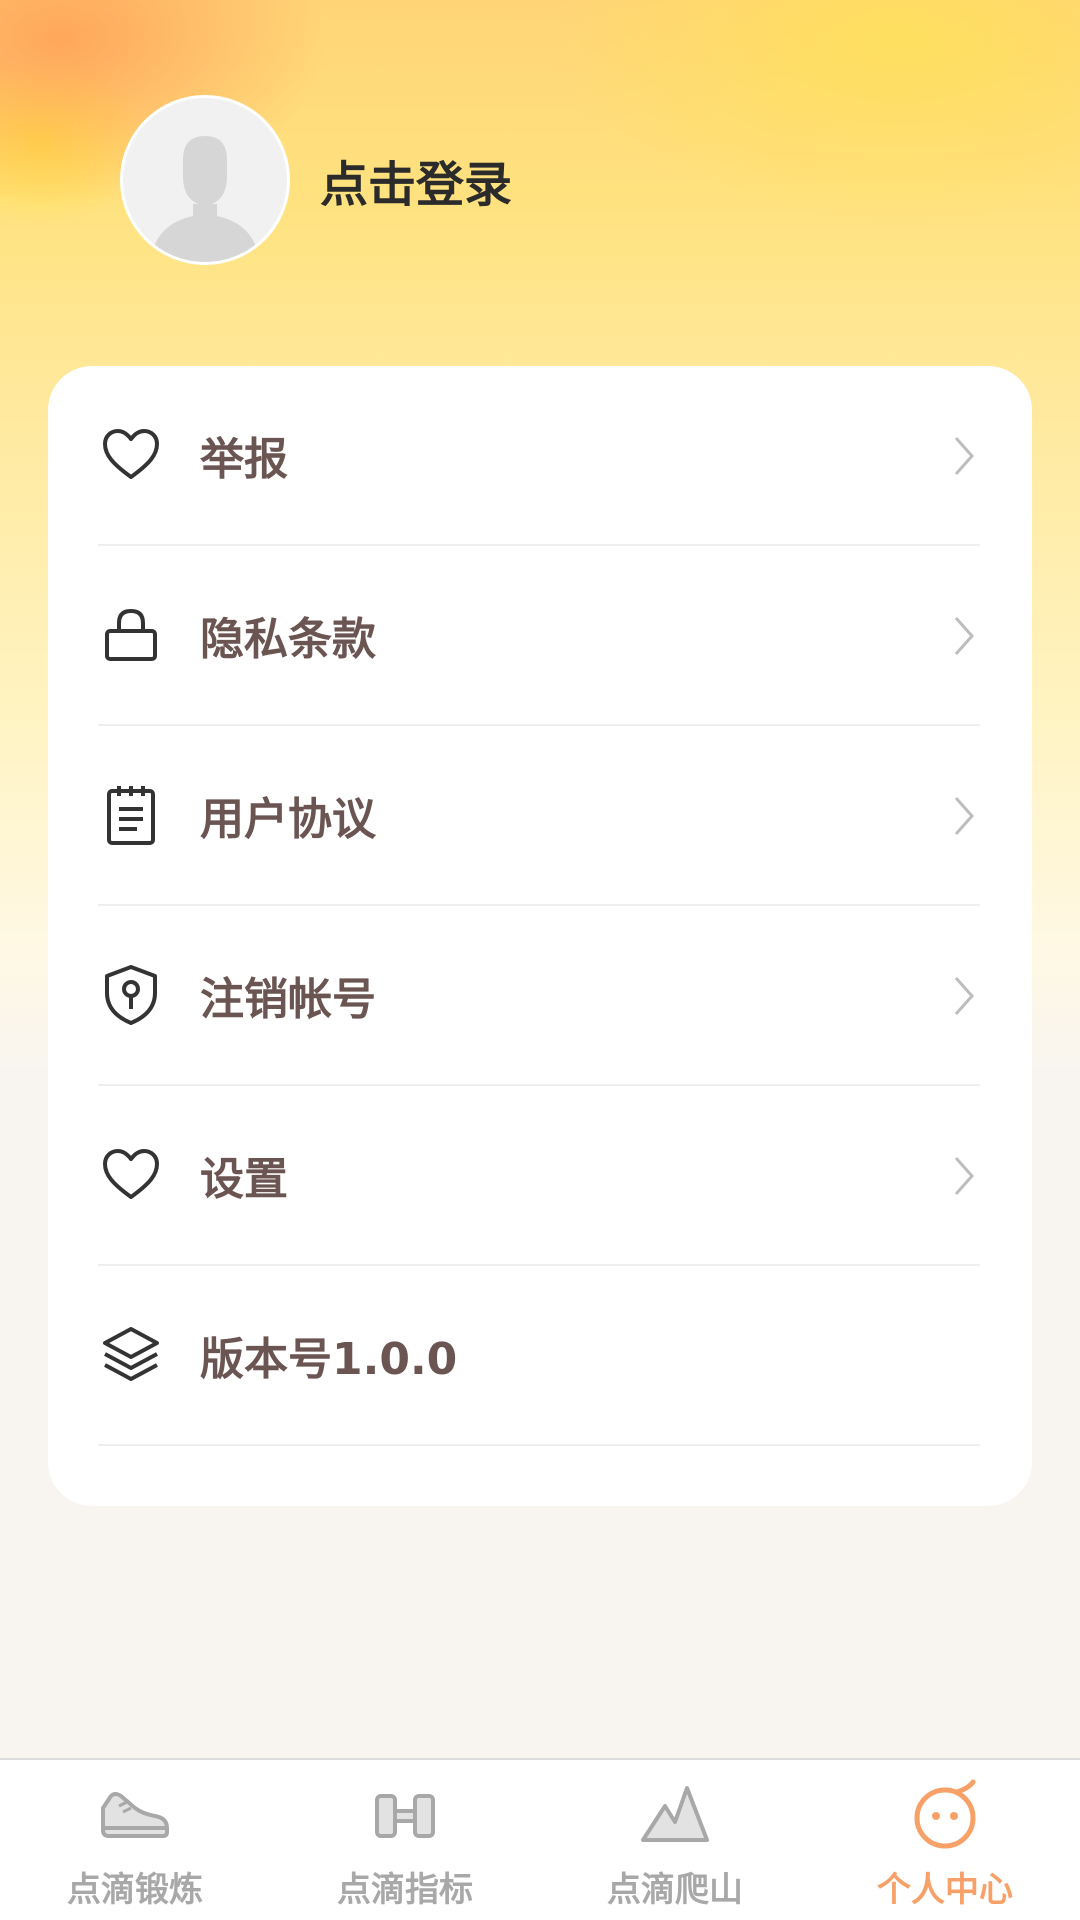 The width and height of the screenshot is (1080, 1920). I want to click on menu-item-report: 举报, so click(539, 456).